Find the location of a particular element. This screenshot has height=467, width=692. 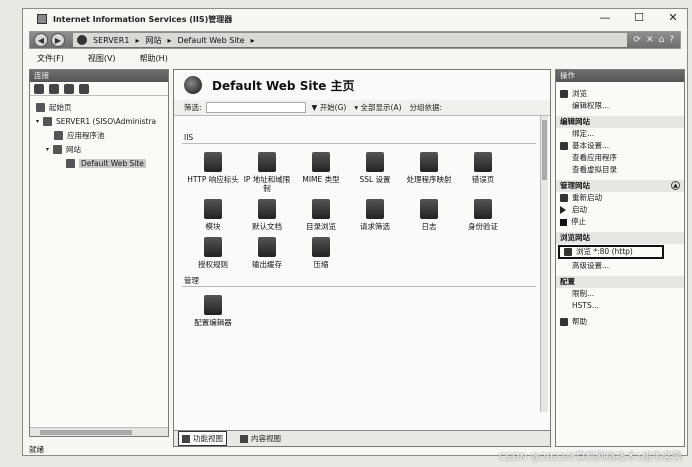

menu-help: 帮助(H) is located at coordinates (154, 58).